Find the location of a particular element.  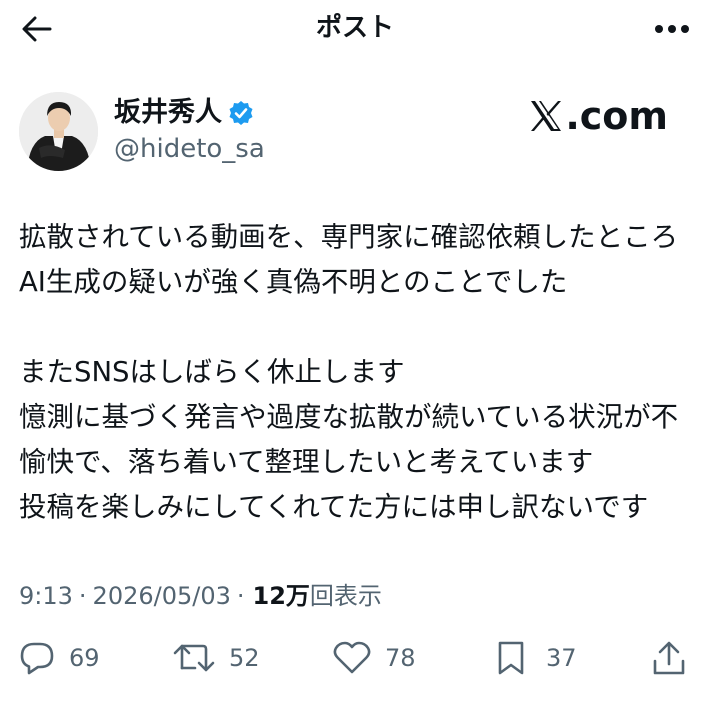

more-horizontal-icon is located at coordinates (672, 29).